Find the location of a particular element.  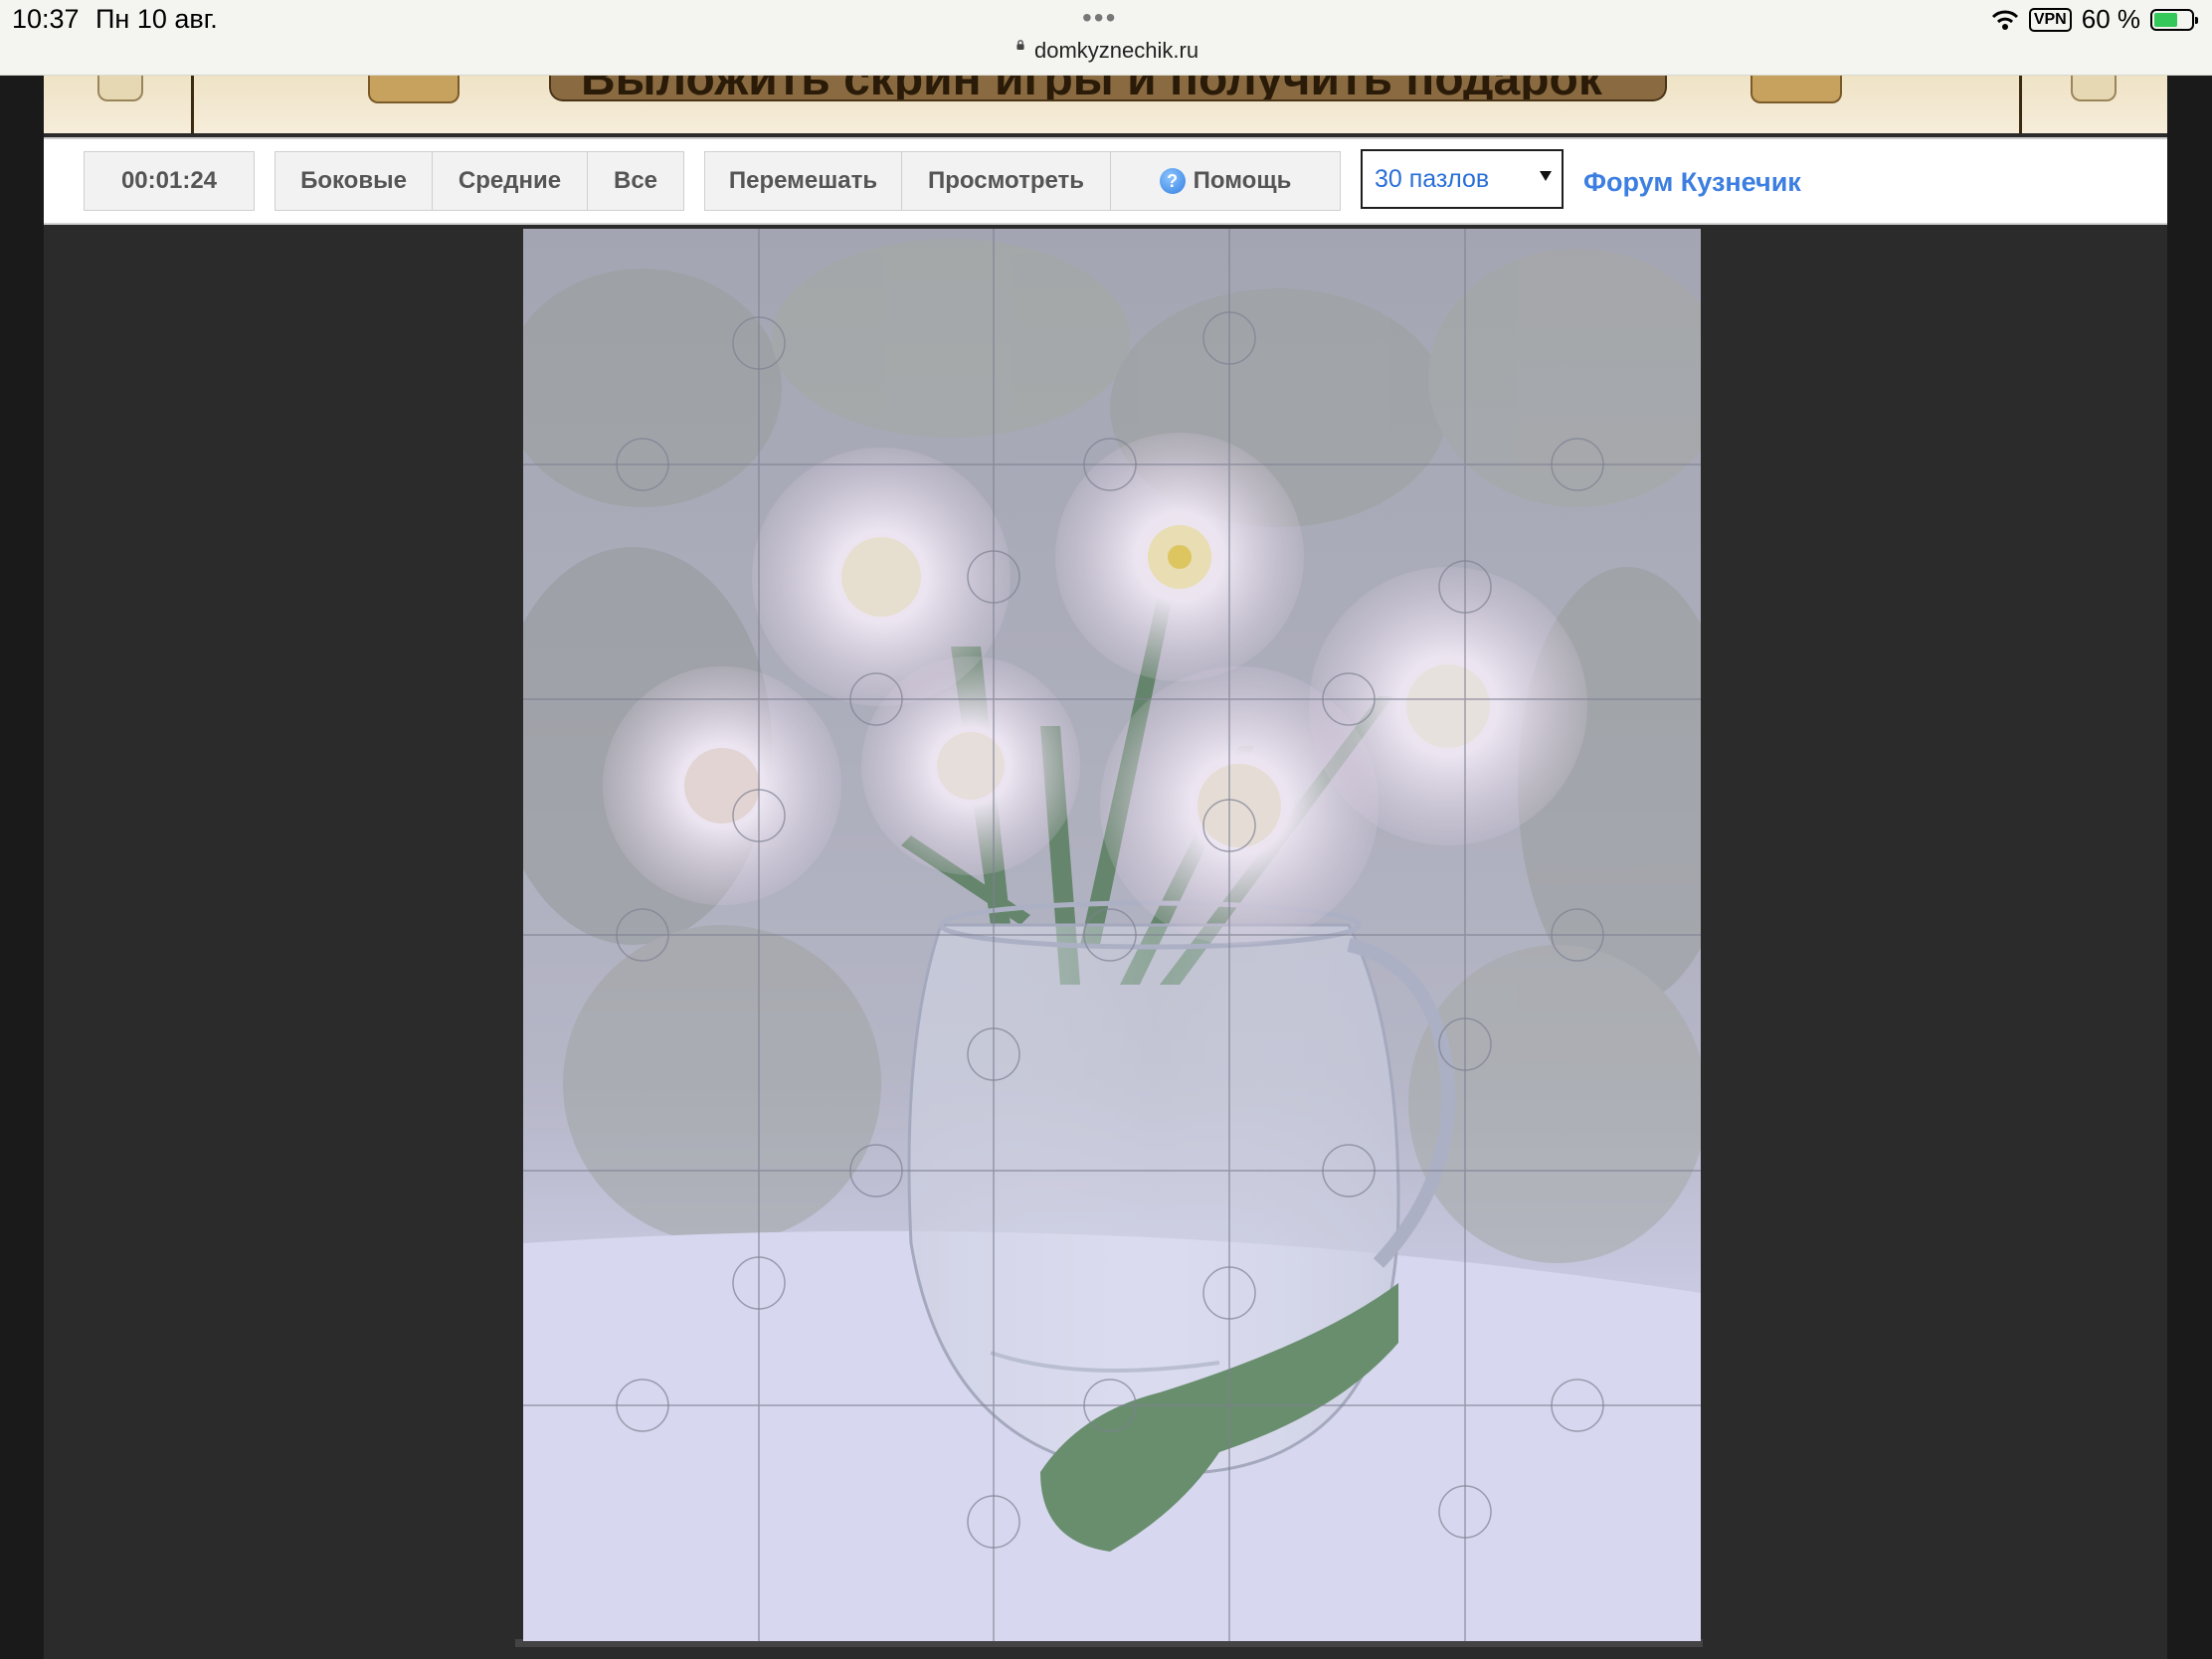

left-margin is located at coordinates (22, 867).